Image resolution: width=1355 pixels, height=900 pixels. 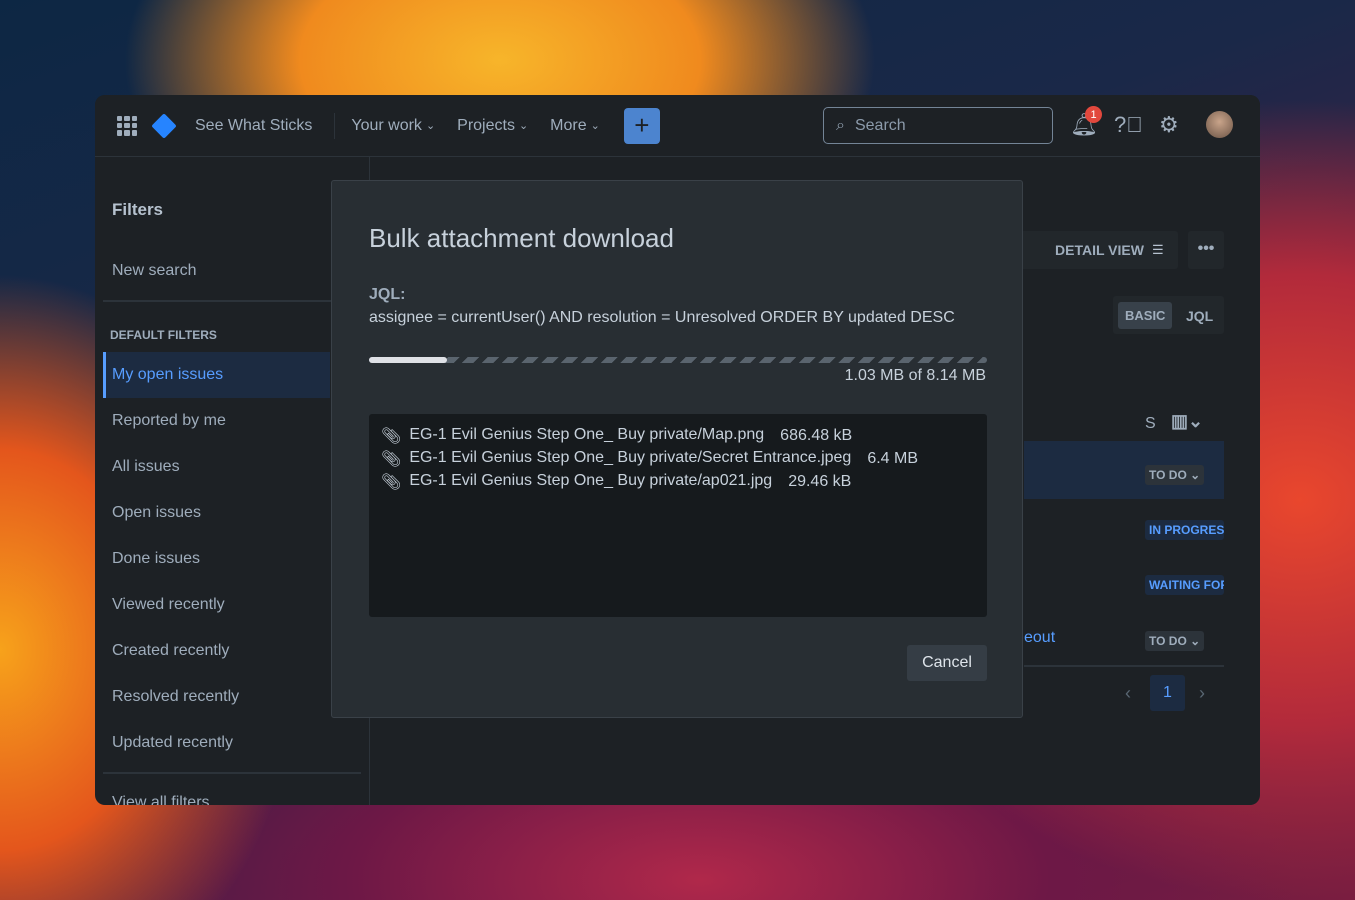 What do you see at coordinates (1184, 585) in the screenshot?
I see `status-lozenge: WAITING FOR` at bounding box center [1184, 585].